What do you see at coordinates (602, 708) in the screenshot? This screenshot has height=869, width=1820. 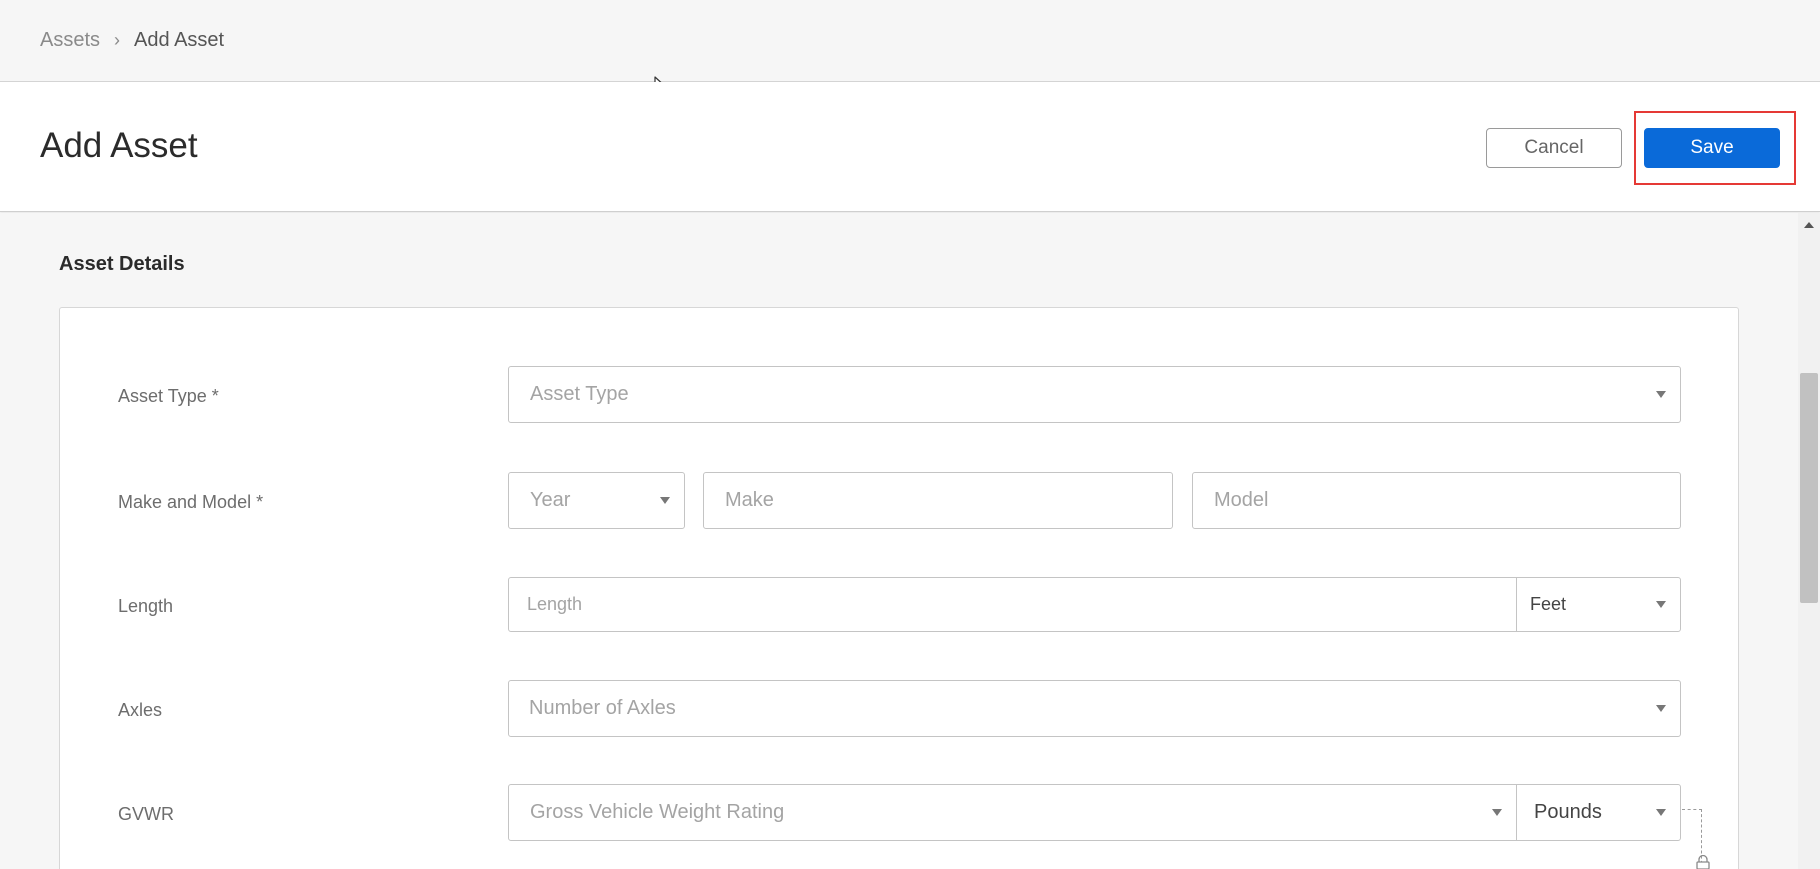 I see `axles-placeholder: Number of Axles` at bounding box center [602, 708].